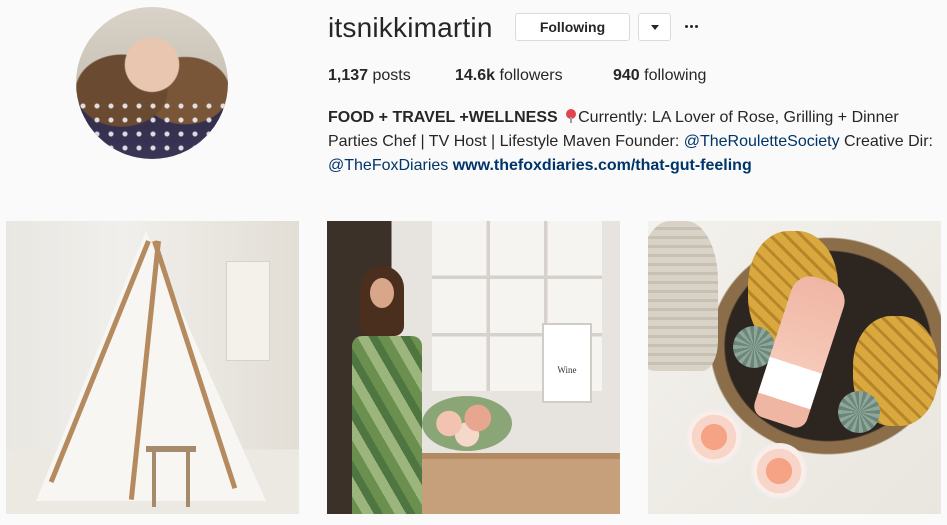 The width and height of the screenshot is (947, 525). What do you see at coordinates (529, 75) in the screenshot?
I see `followers-label: followers` at bounding box center [529, 75].